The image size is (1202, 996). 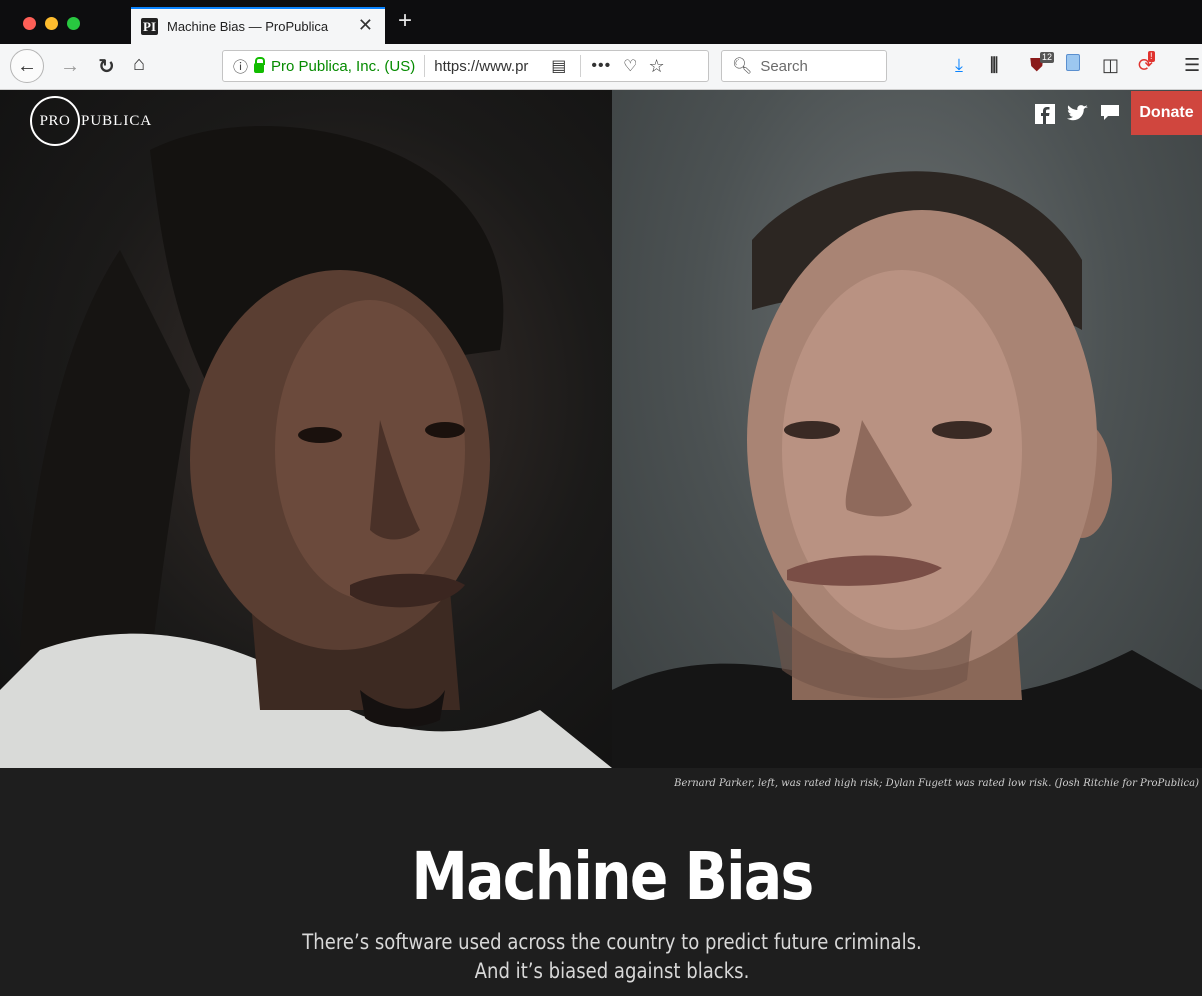 I want to click on search-placeholder: Search, so click(x=784, y=66).